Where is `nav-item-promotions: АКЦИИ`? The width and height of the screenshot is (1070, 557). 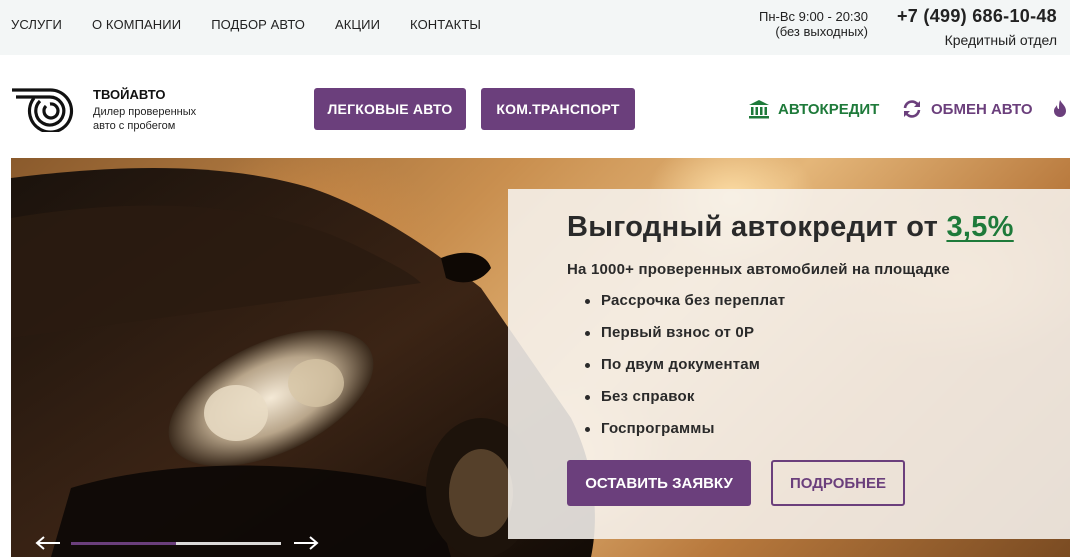
nav-item-promotions: АКЦИИ is located at coordinates (357, 24).